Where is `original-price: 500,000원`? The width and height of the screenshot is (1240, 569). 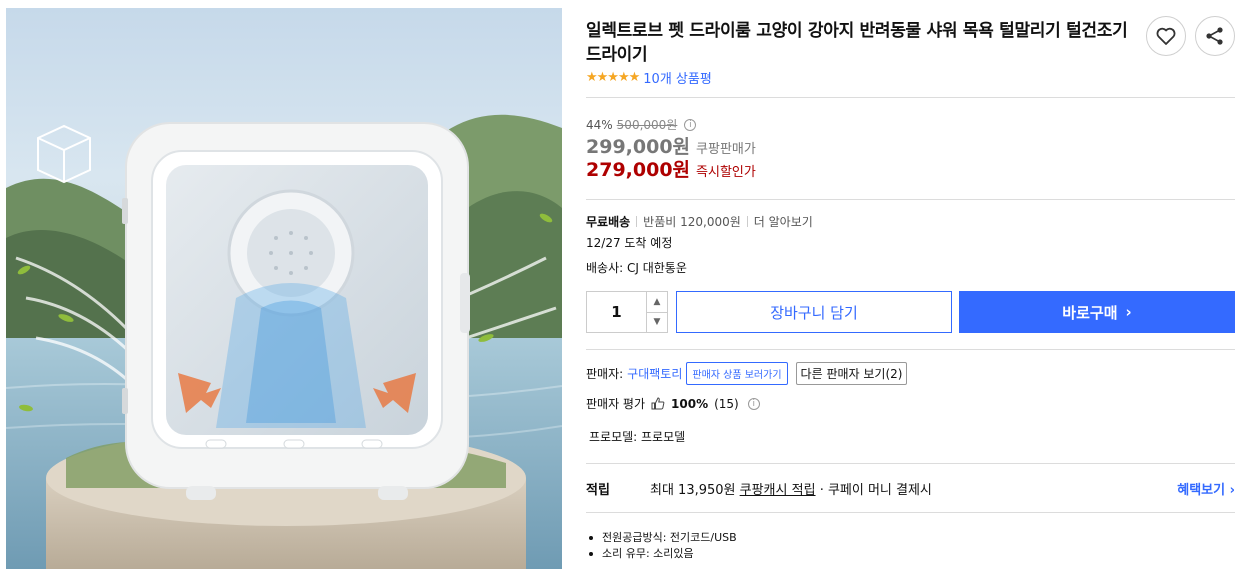 original-price: 500,000원 is located at coordinates (647, 125).